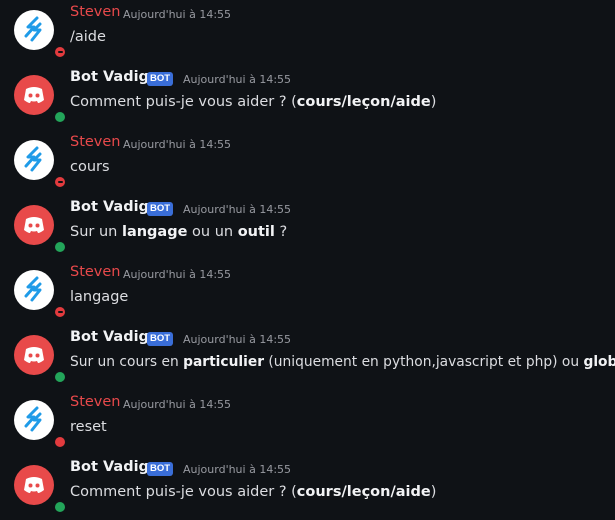  I want to click on message-text: /aide, so click(88, 37).